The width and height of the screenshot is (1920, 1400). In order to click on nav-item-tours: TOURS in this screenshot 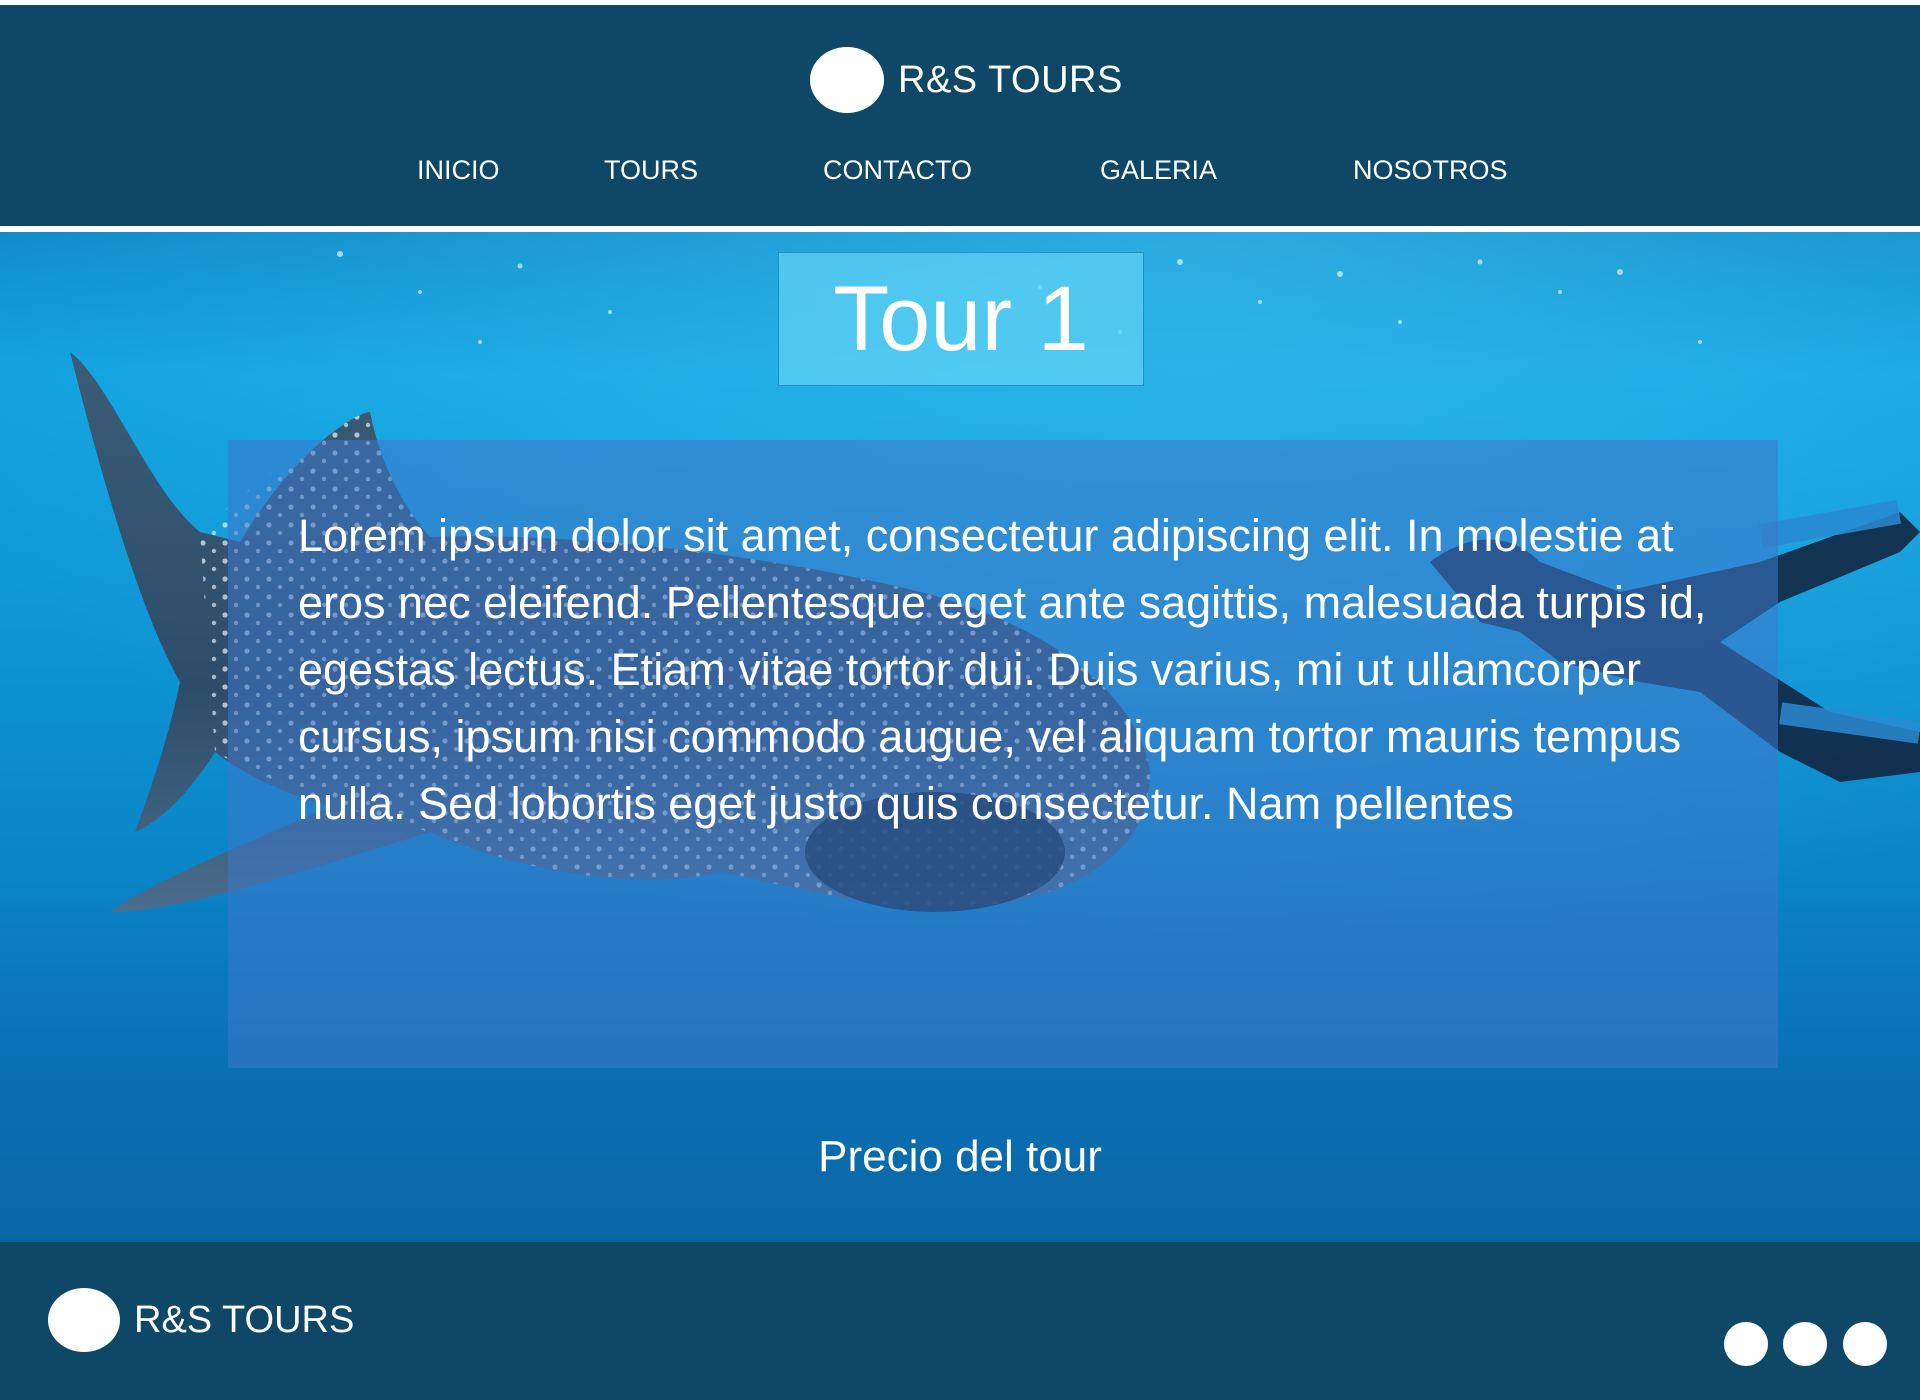, I will do `click(651, 170)`.